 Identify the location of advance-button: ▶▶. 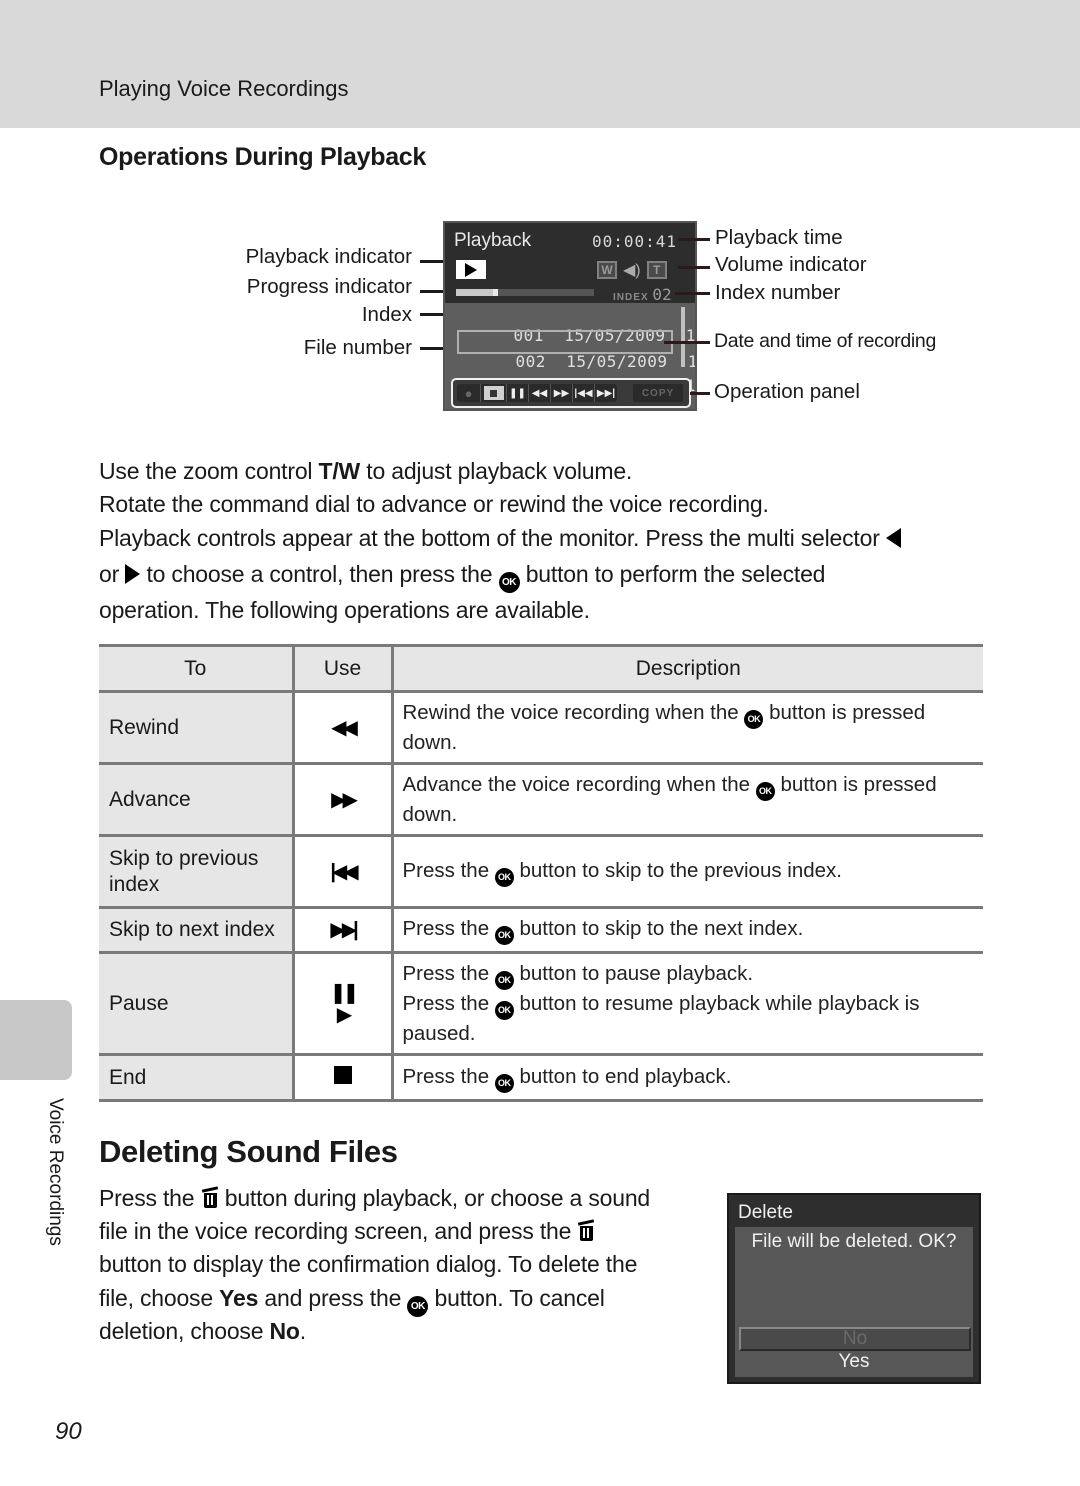
(562, 393).